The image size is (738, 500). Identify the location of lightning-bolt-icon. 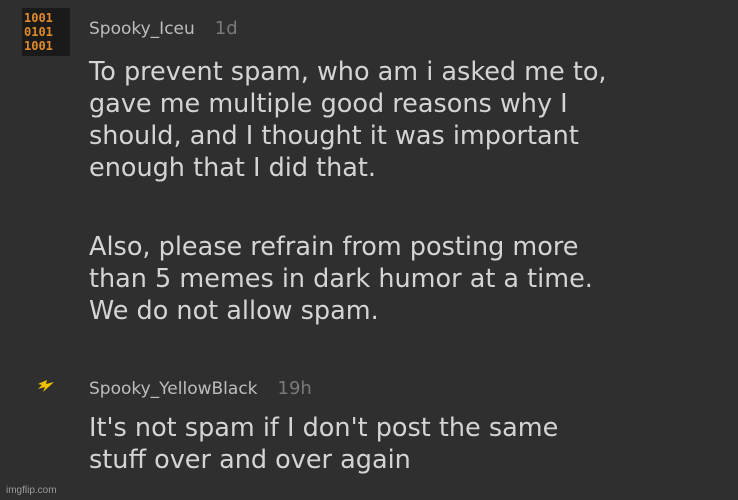
(46, 386).